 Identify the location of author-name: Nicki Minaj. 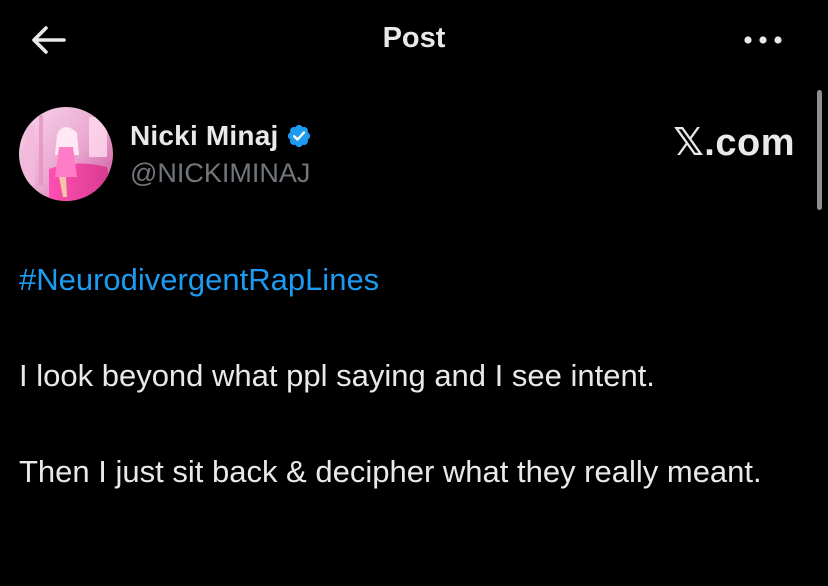
(204, 136).